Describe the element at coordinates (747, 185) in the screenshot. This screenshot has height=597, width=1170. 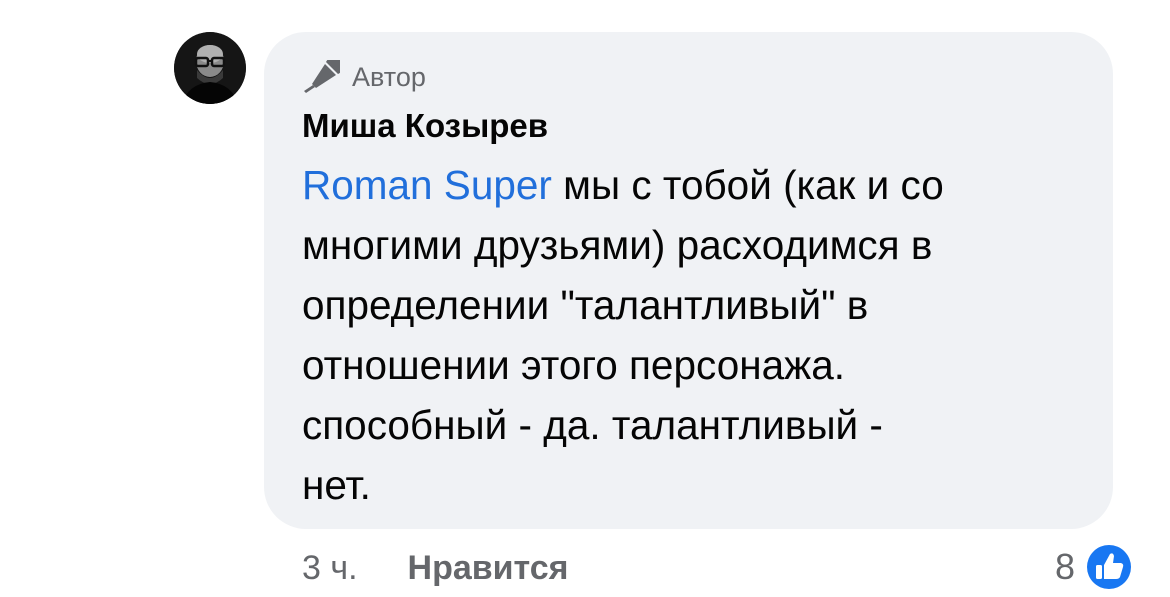
I see `comment-line-1-text: мы с тобой (как и со` at that location.